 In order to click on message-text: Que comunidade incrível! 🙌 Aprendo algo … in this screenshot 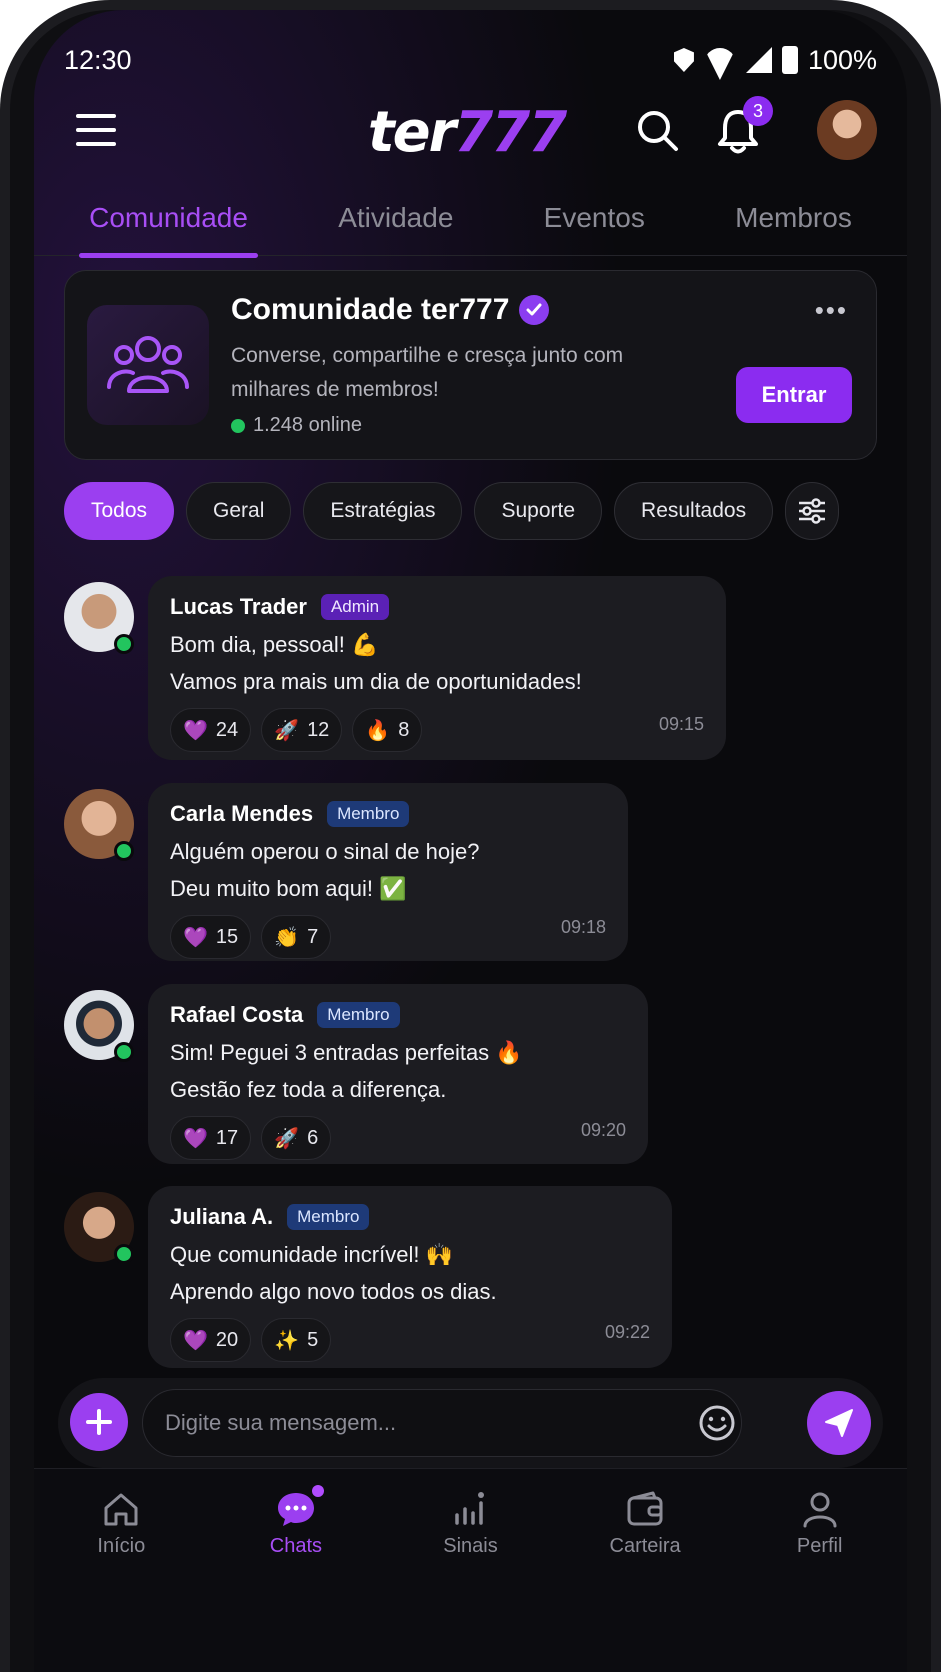, I will do `click(410, 1273)`.